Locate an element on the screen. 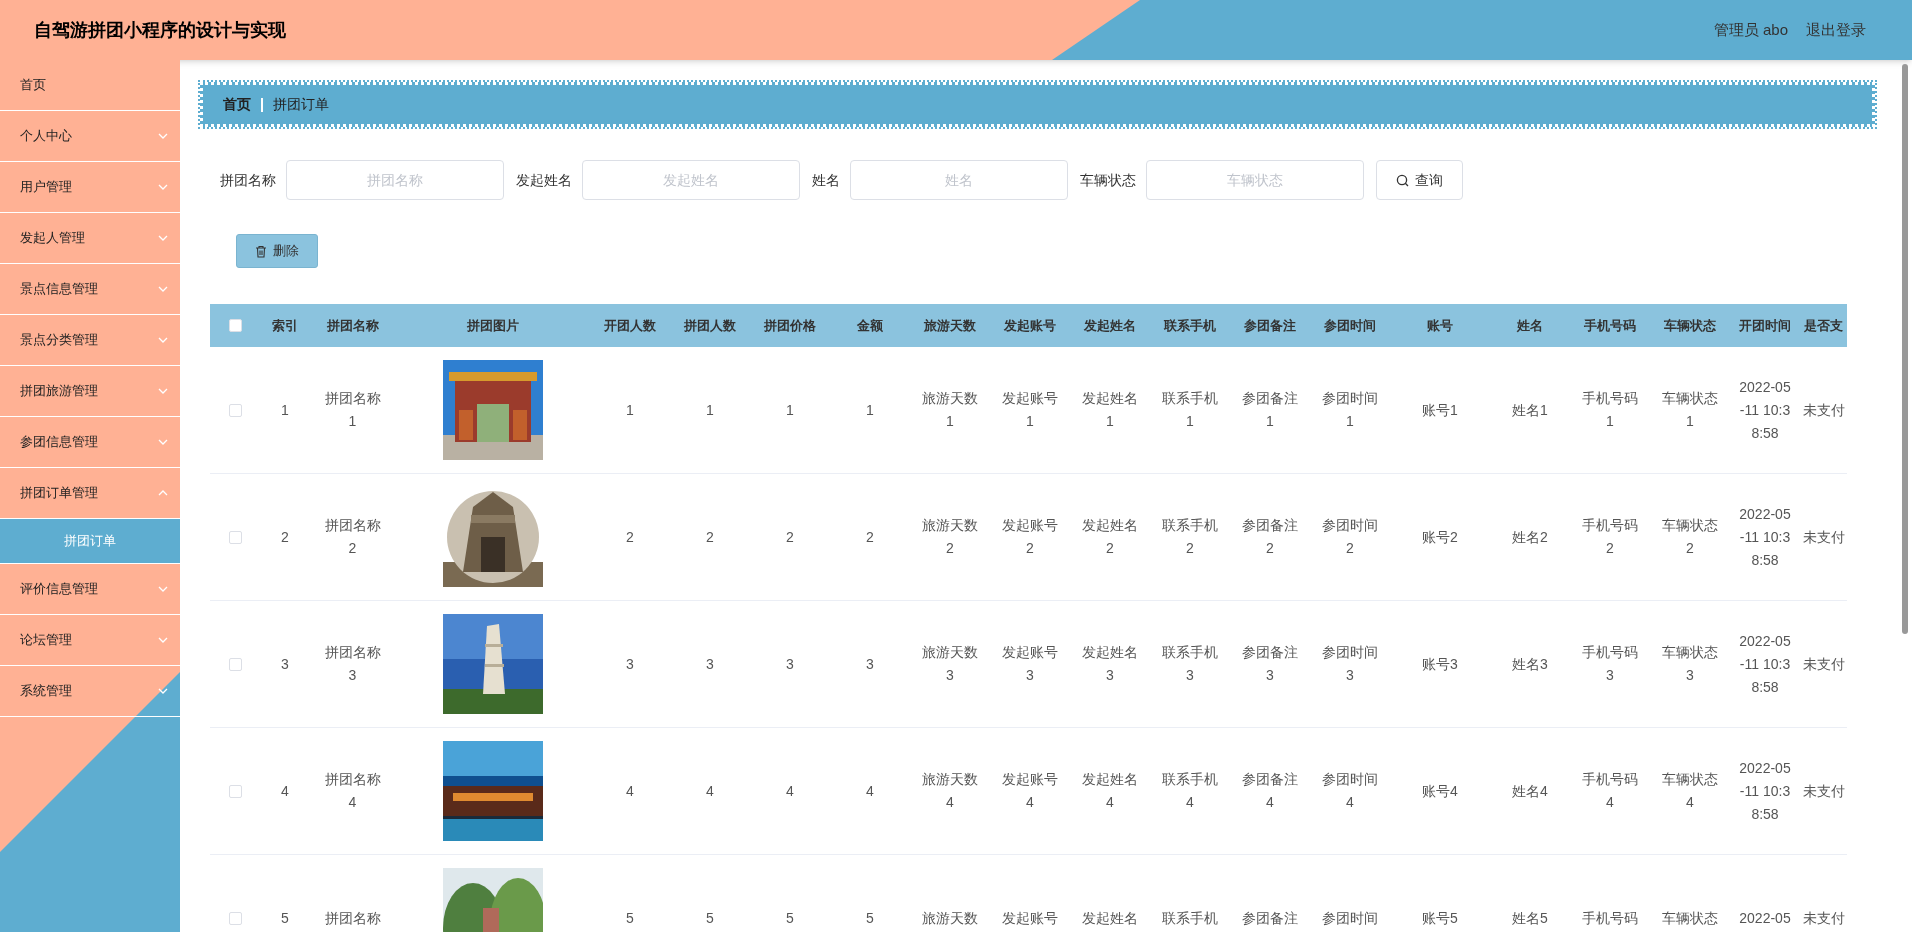 Image resolution: width=1912 pixels, height=932 pixels. sidebar-item: 景点信息管理 is located at coordinates (90, 289).